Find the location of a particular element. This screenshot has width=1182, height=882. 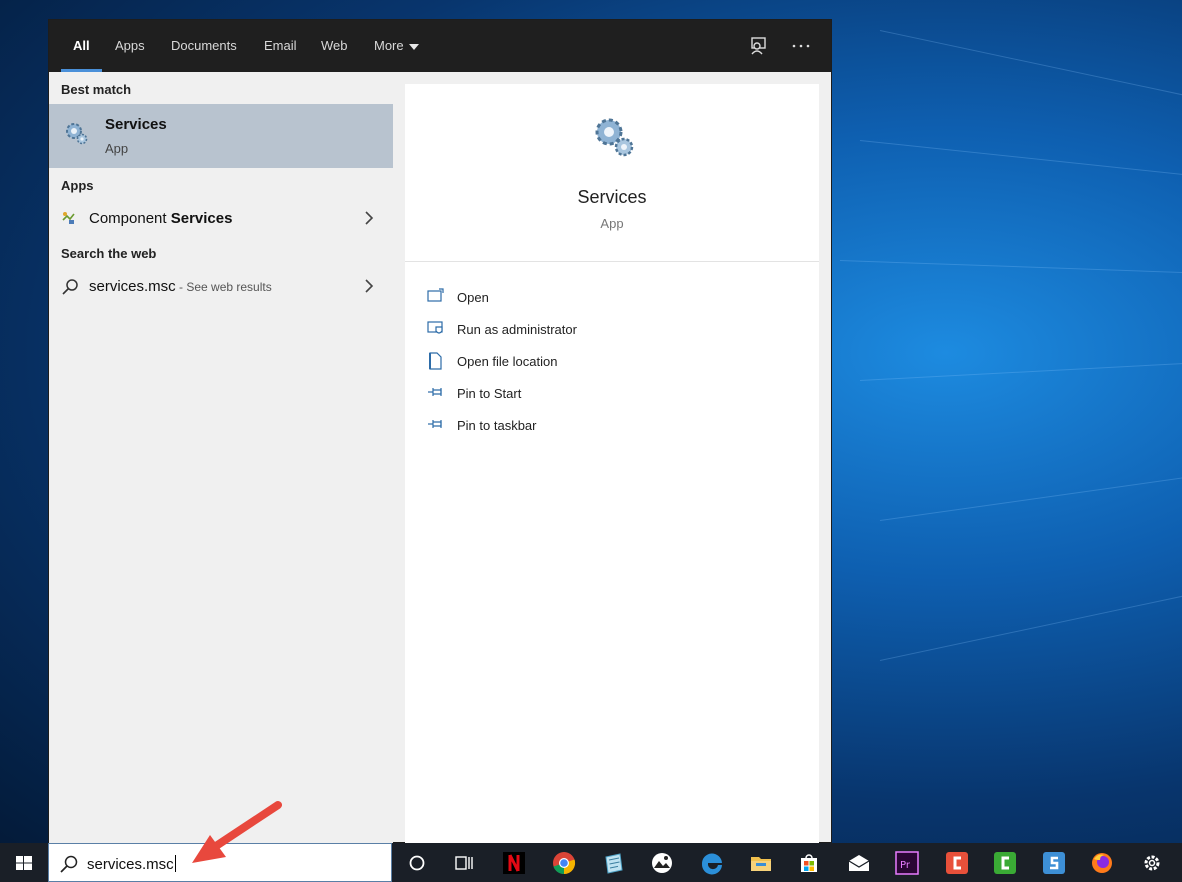

component-services-bold: Services is located at coordinates (201, 218).